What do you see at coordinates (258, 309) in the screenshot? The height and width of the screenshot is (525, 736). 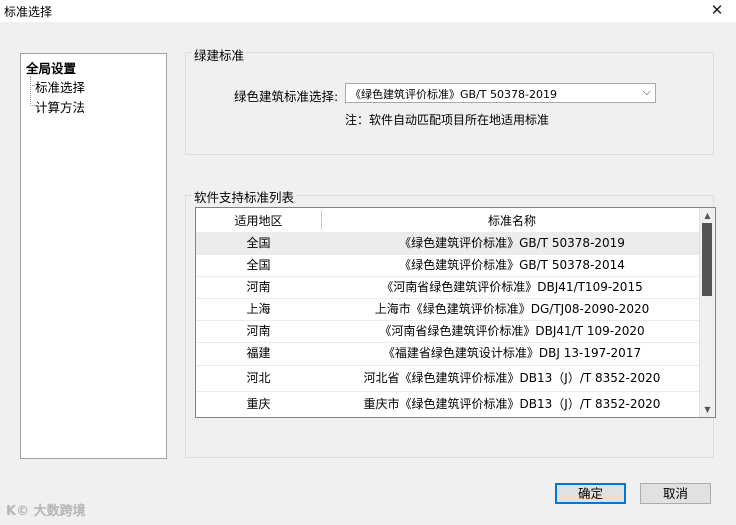 I see `region-cell: 上海` at bounding box center [258, 309].